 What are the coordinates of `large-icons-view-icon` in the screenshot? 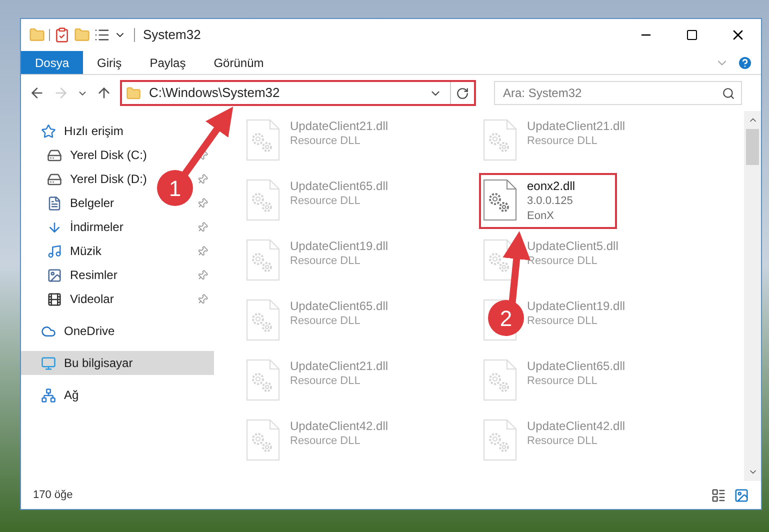 It's located at (741, 495).